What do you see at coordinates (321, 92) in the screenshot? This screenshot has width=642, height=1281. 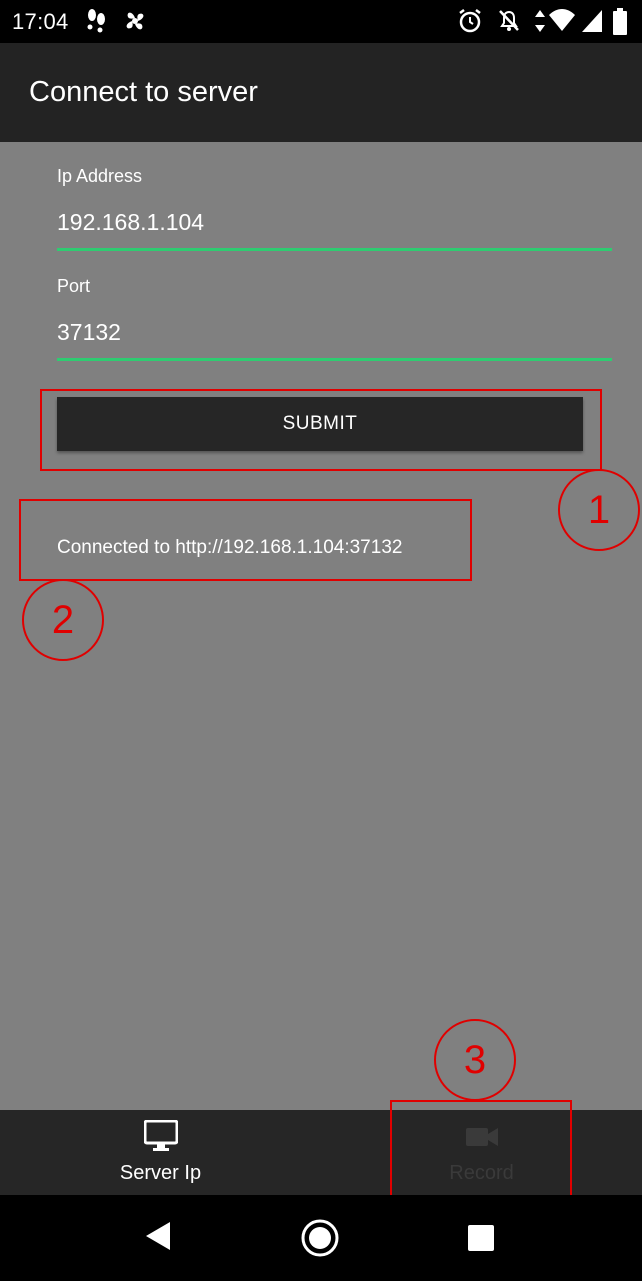 I see `app-bar: Connect to server` at bounding box center [321, 92].